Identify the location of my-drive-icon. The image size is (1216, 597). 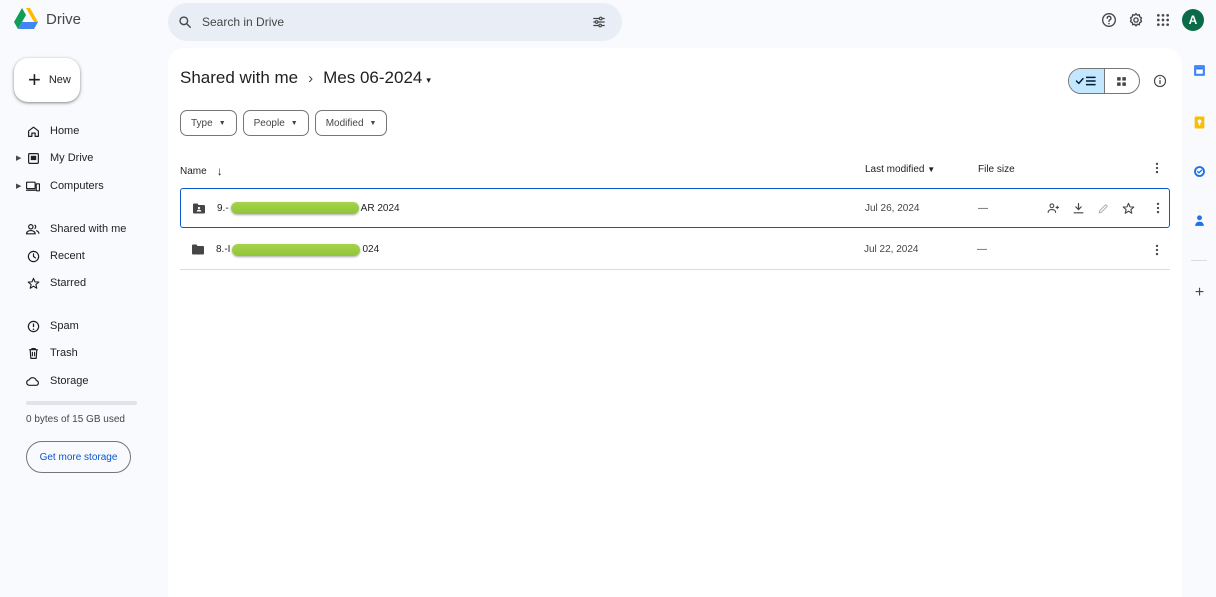
(33, 158).